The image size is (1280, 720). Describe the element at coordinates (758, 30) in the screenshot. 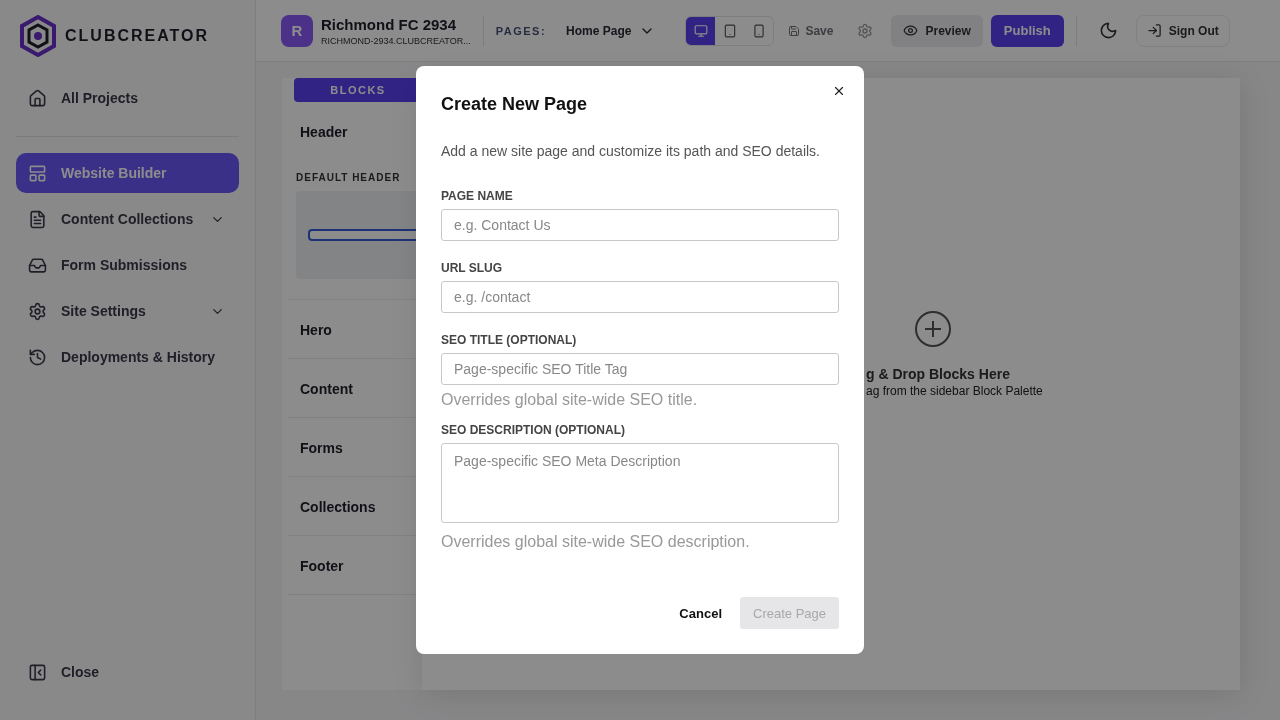

I see `phone-icon` at that location.